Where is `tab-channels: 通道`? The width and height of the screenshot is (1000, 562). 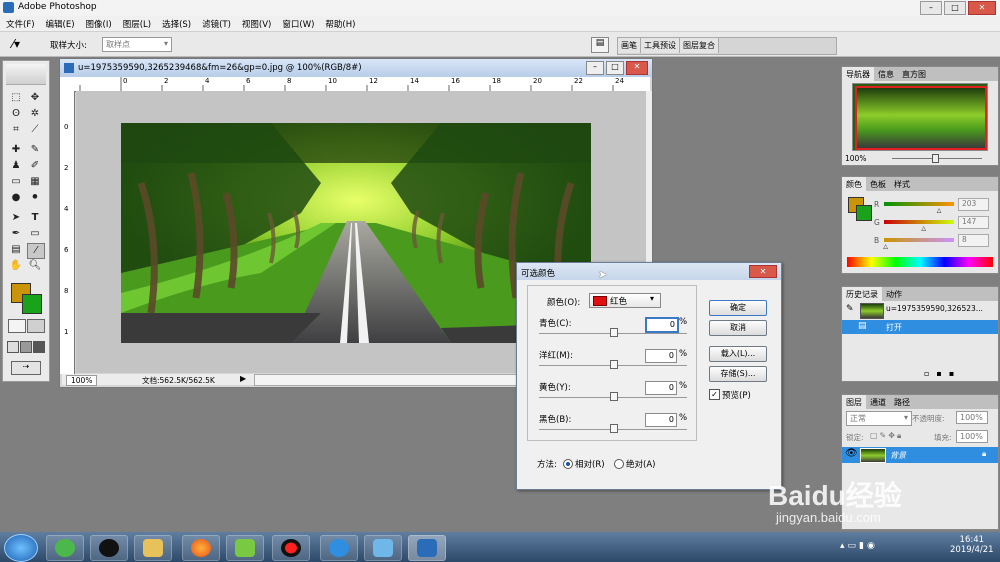 tab-channels: 通道 is located at coordinates (878, 402).